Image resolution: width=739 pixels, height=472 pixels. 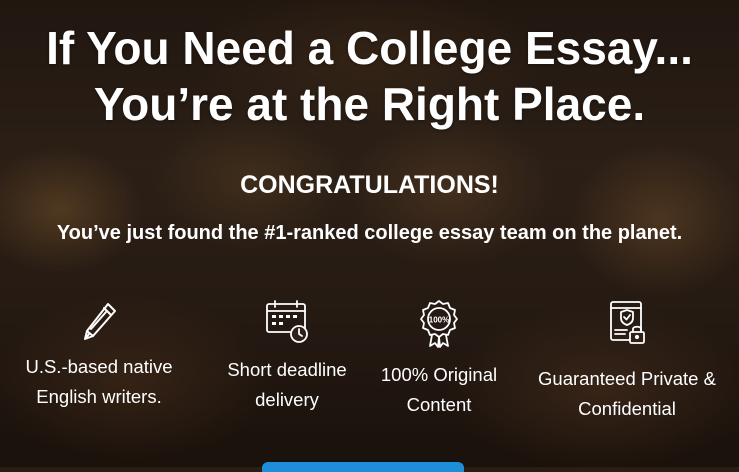 I want to click on feature-original-content: 100% 100% Original Content, so click(x=439, y=359).